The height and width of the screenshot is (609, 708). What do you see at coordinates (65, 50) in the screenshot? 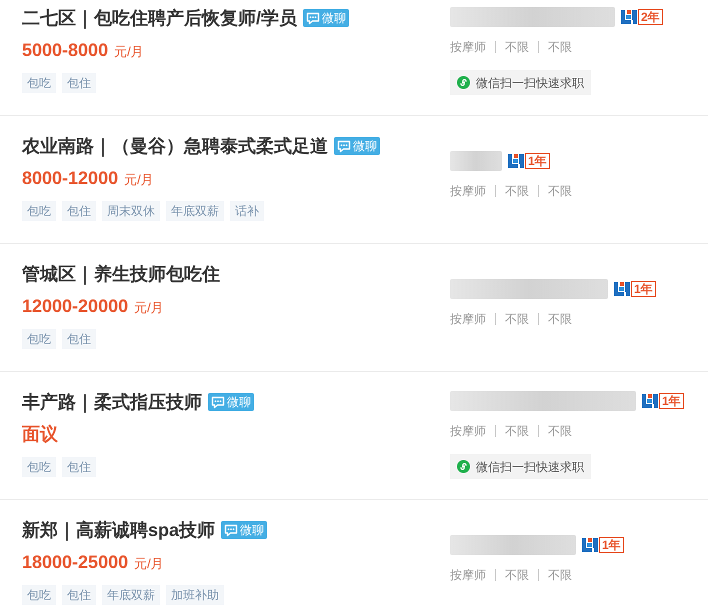
I see `salary: 5000-8000` at bounding box center [65, 50].